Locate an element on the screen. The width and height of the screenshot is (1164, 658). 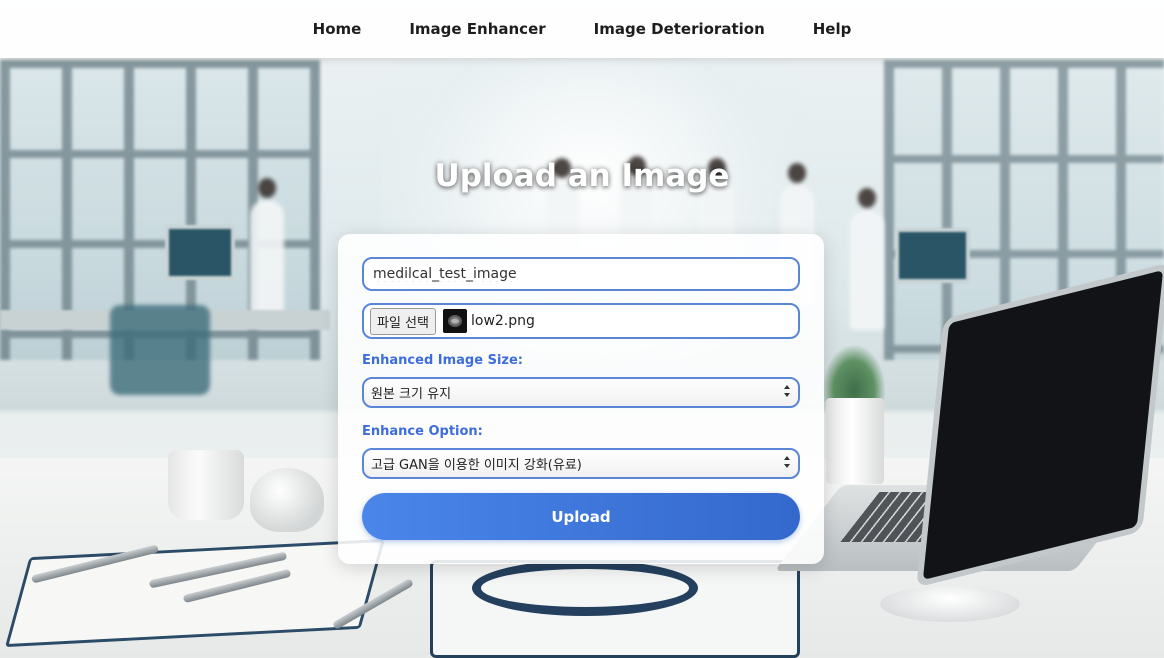
choose-file-button: 파일 선택 is located at coordinates (403, 321).